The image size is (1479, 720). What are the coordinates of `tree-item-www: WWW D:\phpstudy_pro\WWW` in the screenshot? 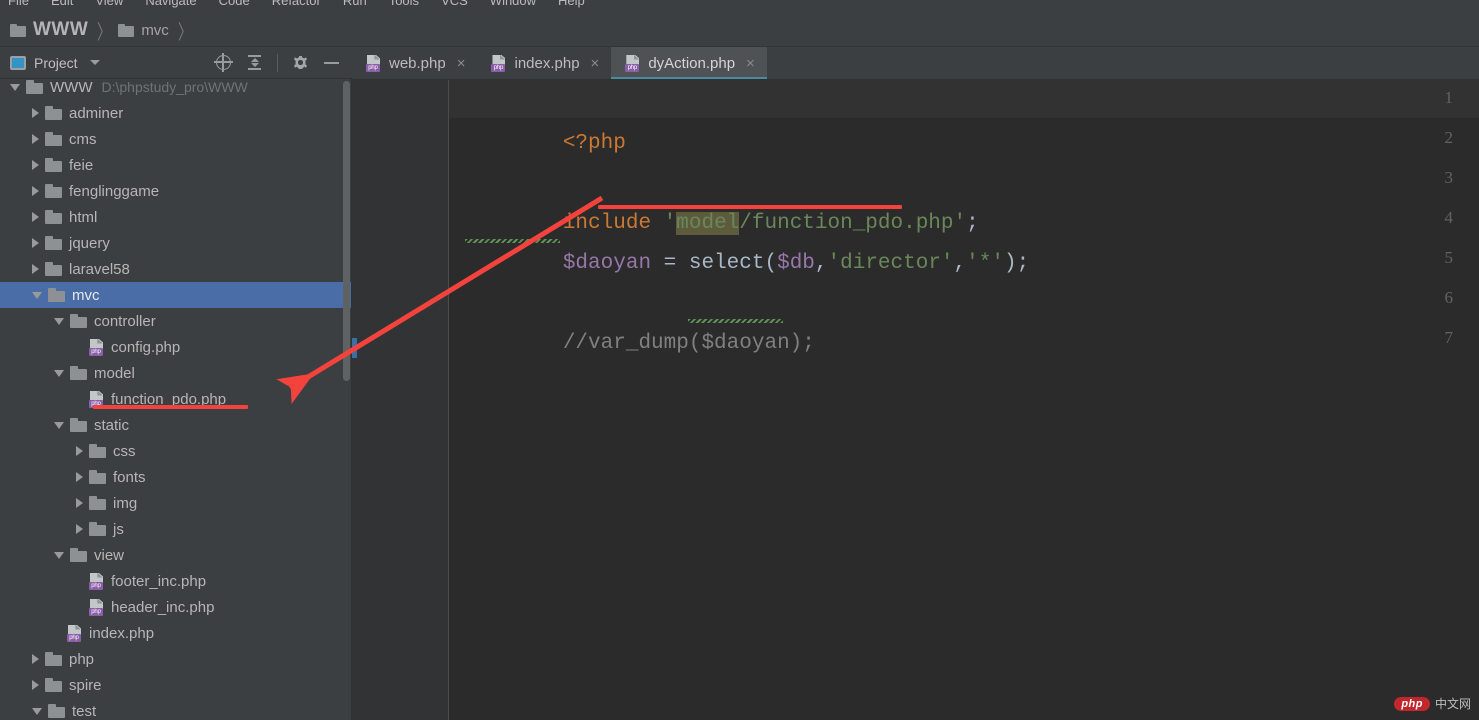 It's located at (176, 89).